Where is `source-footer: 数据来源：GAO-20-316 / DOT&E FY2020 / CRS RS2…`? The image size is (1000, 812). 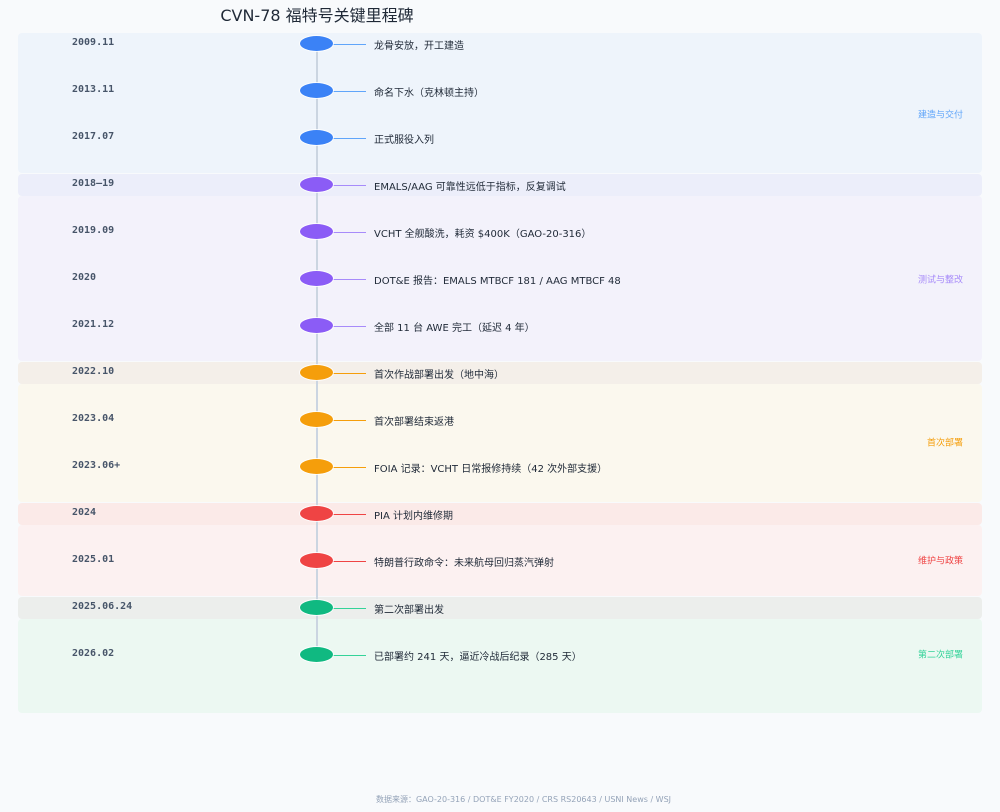 source-footer: 数据来源：GAO-20-316 / DOT&E FY2020 / CRS RS2… is located at coordinates (523, 799).